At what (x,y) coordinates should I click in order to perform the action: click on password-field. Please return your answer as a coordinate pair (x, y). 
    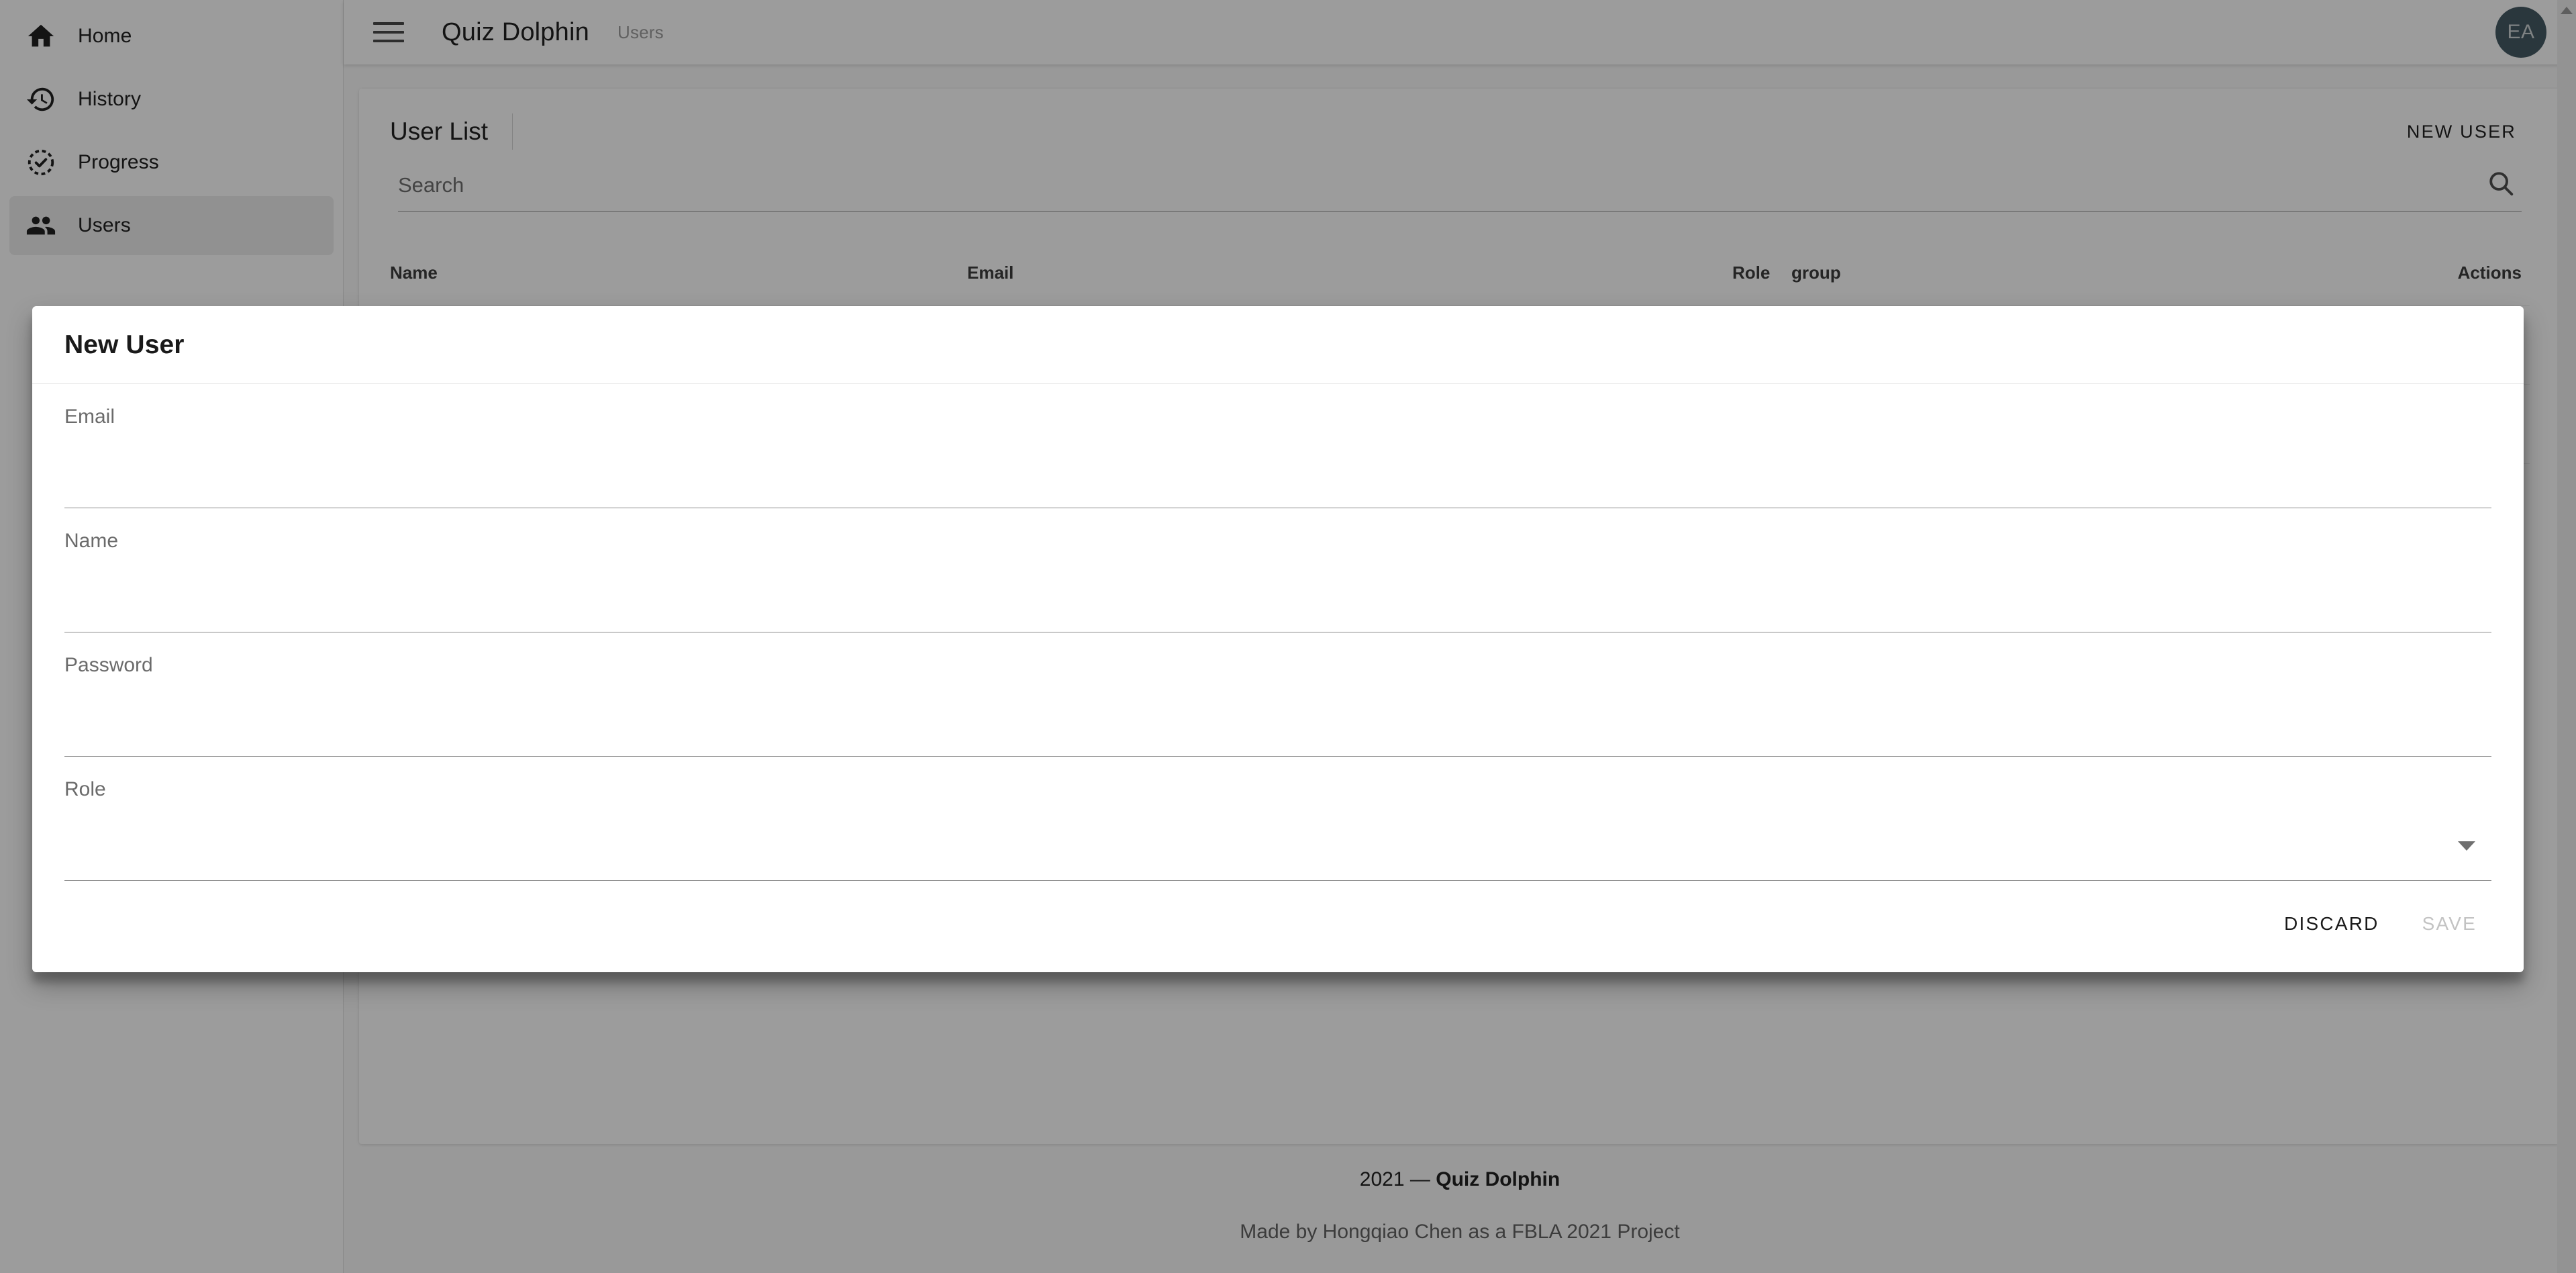
    Looking at the image, I should click on (1277, 704).